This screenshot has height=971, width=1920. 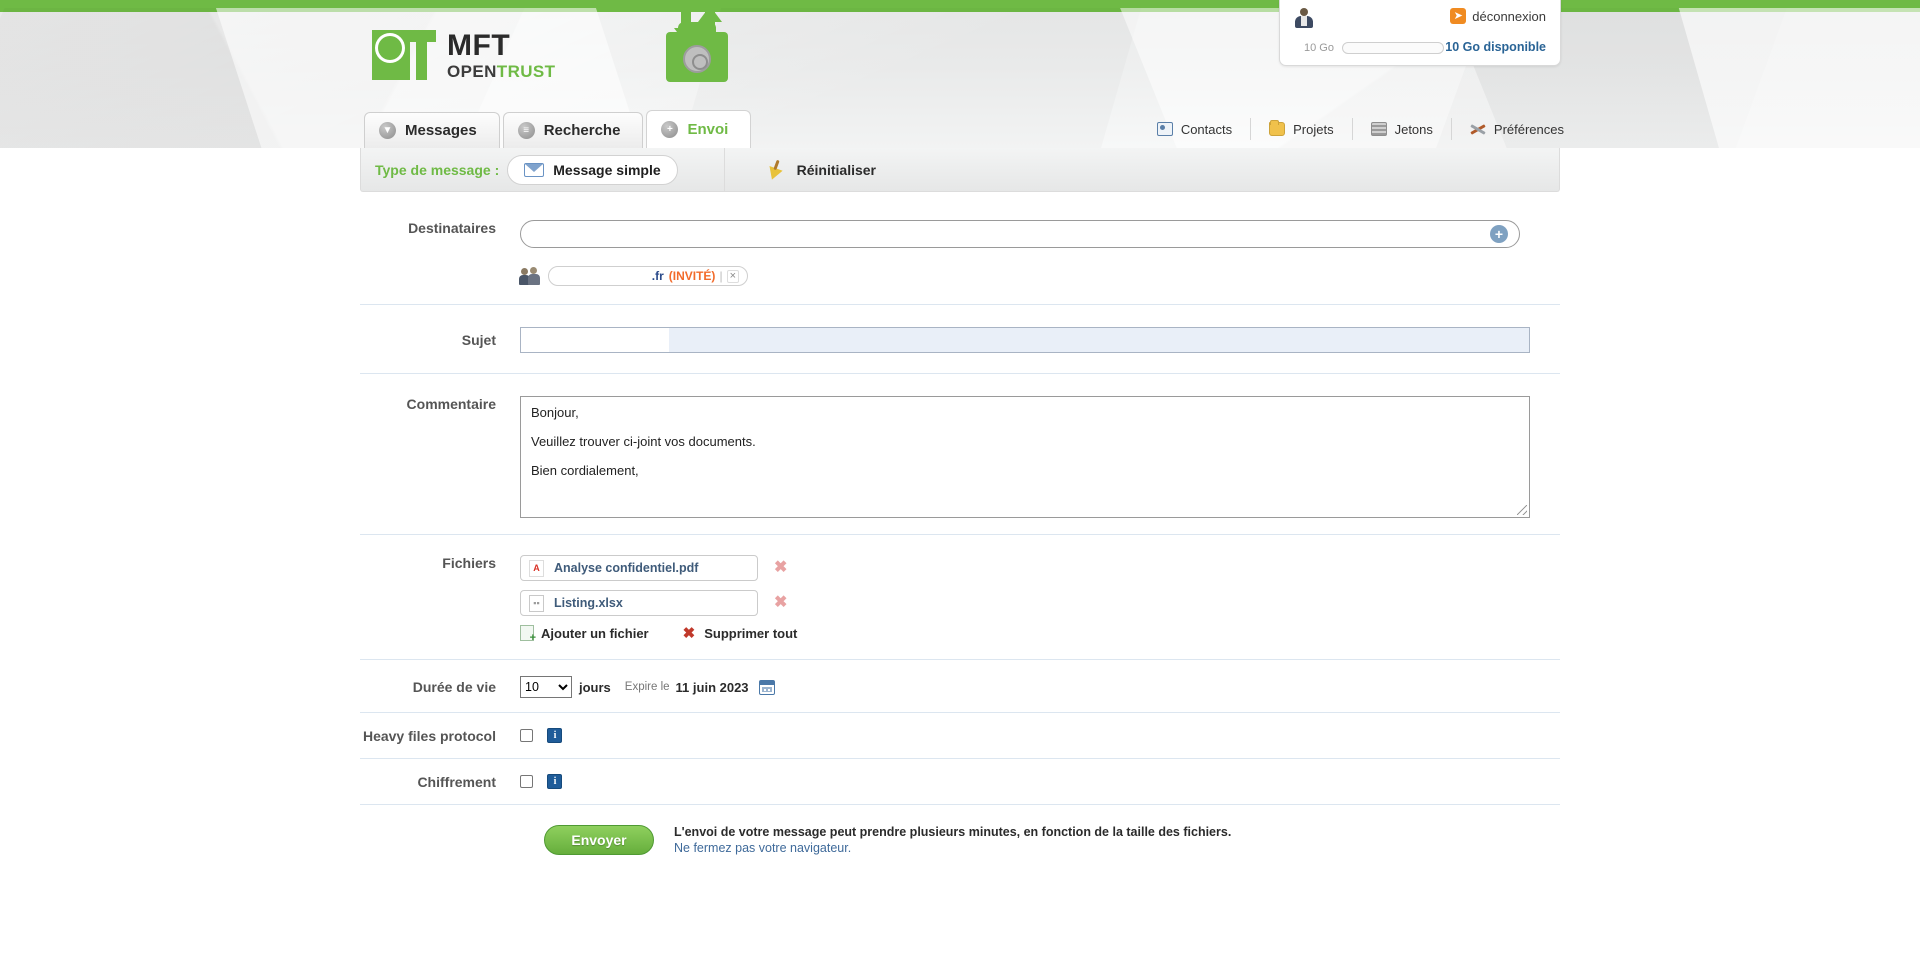 What do you see at coordinates (639, 603) in the screenshot?
I see `file-box: ▪▪ Listing.xlsx` at bounding box center [639, 603].